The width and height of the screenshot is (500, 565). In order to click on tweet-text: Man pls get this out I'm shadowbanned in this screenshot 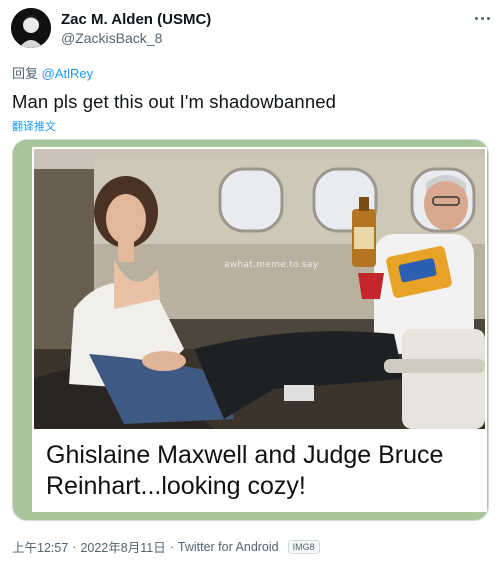, I will do `click(174, 101)`.